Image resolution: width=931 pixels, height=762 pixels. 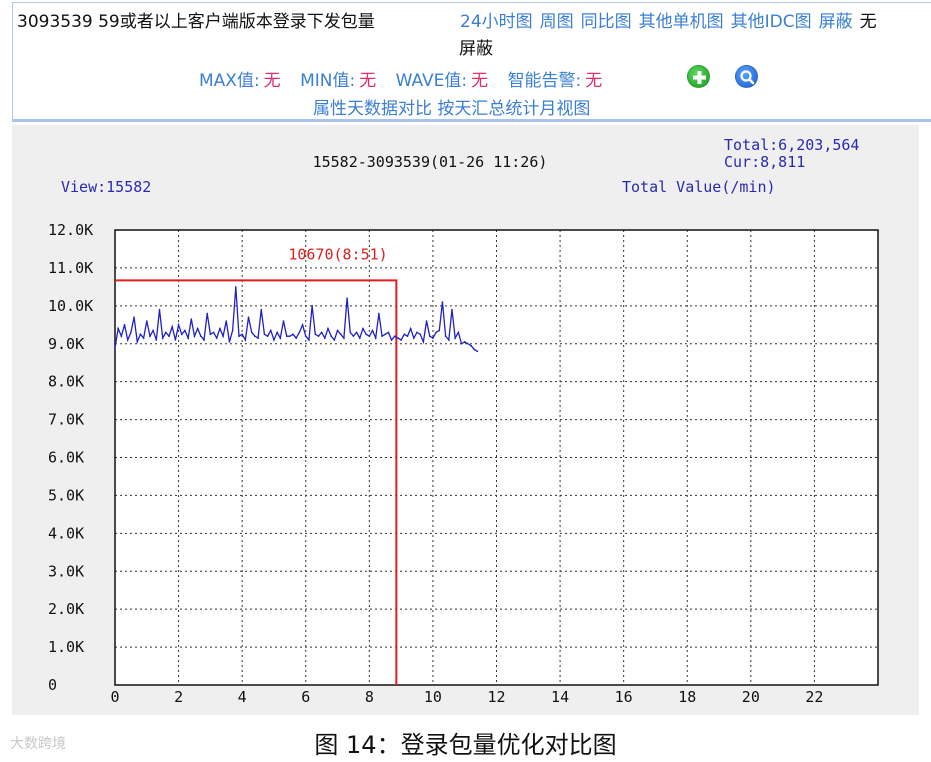 I want to click on total-label: Total:6,203,564, so click(x=791, y=145).